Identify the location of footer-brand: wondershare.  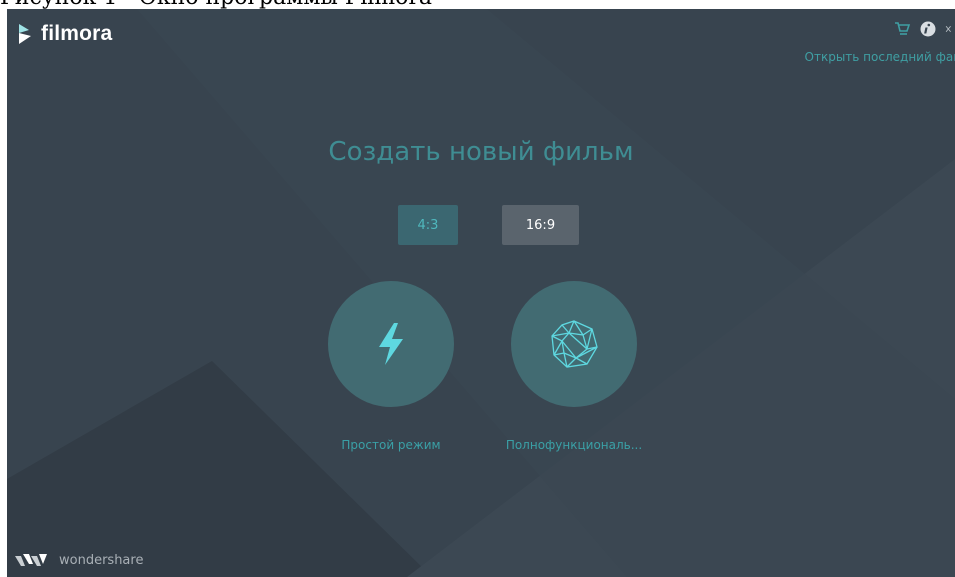
(79, 560).